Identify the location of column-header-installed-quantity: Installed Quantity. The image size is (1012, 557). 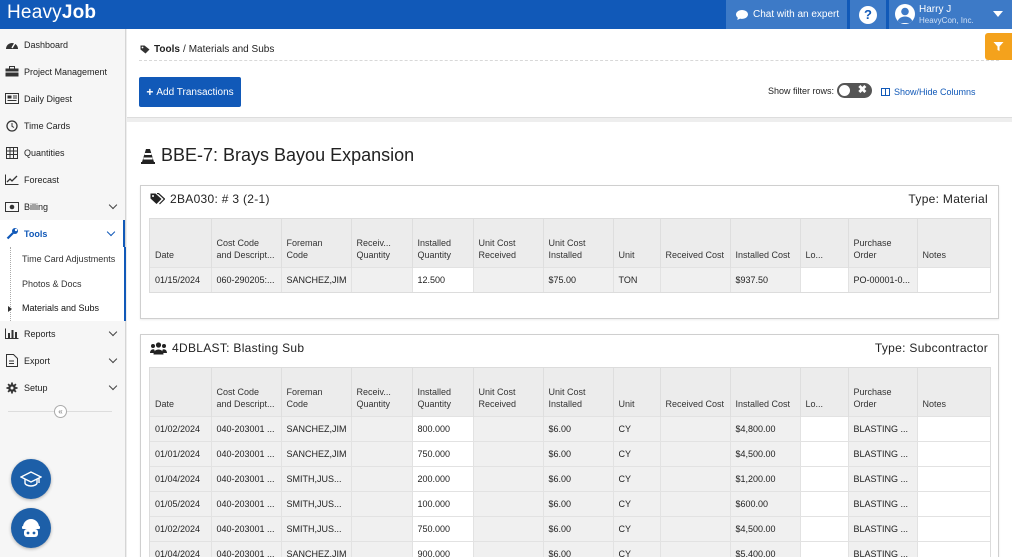
(442, 392).